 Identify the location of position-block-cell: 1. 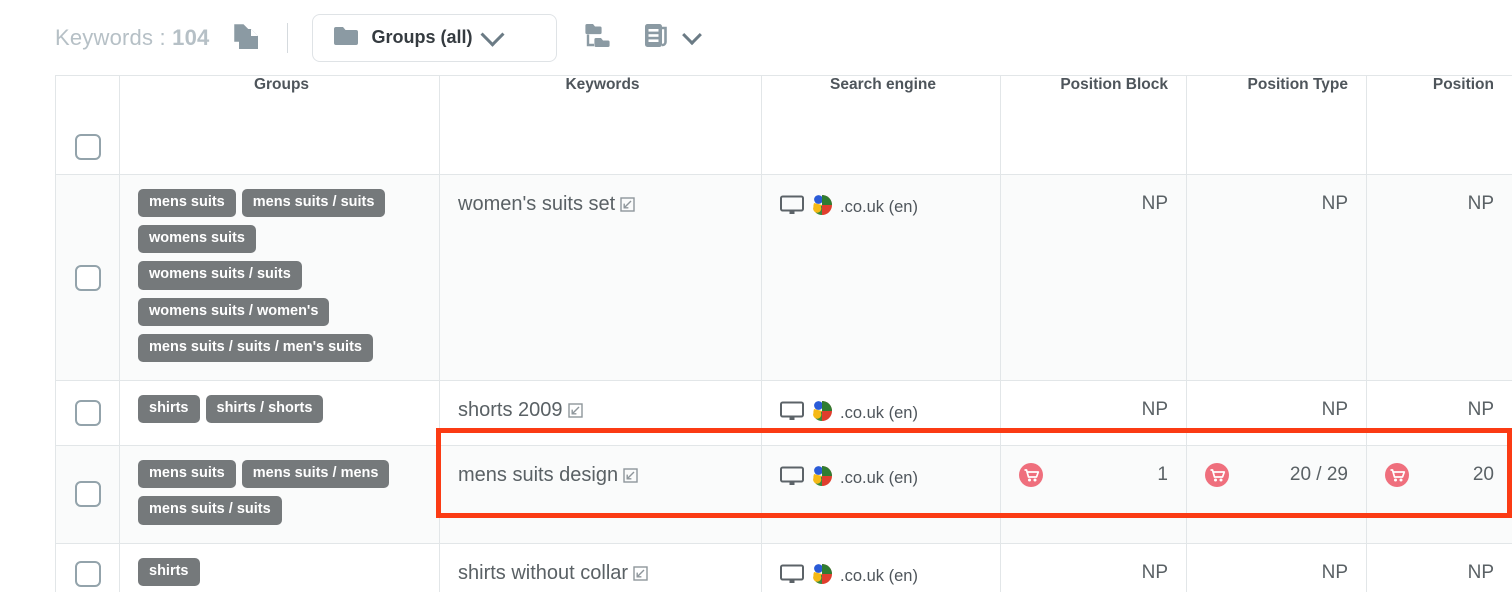
(1093, 494).